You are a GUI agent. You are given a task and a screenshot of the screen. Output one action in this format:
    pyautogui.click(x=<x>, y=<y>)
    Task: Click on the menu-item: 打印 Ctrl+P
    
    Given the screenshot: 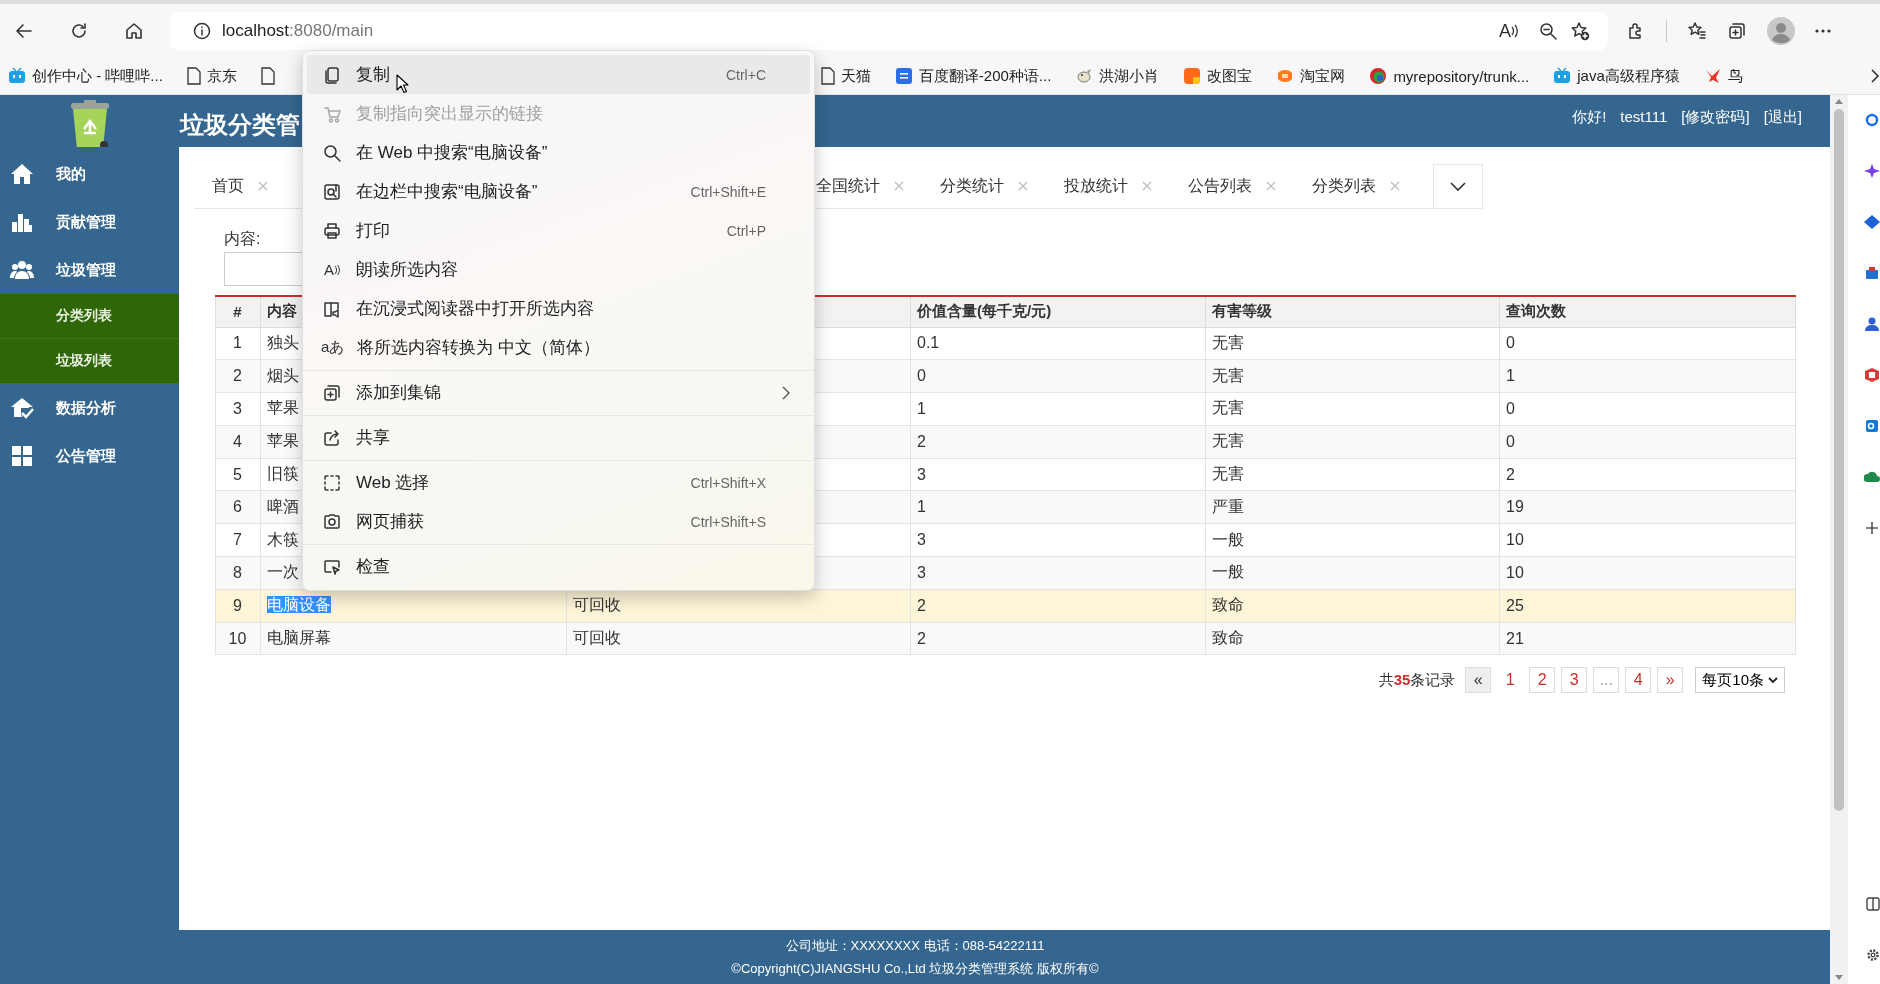 What is the action you would take?
    pyautogui.click(x=558, y=230)
    